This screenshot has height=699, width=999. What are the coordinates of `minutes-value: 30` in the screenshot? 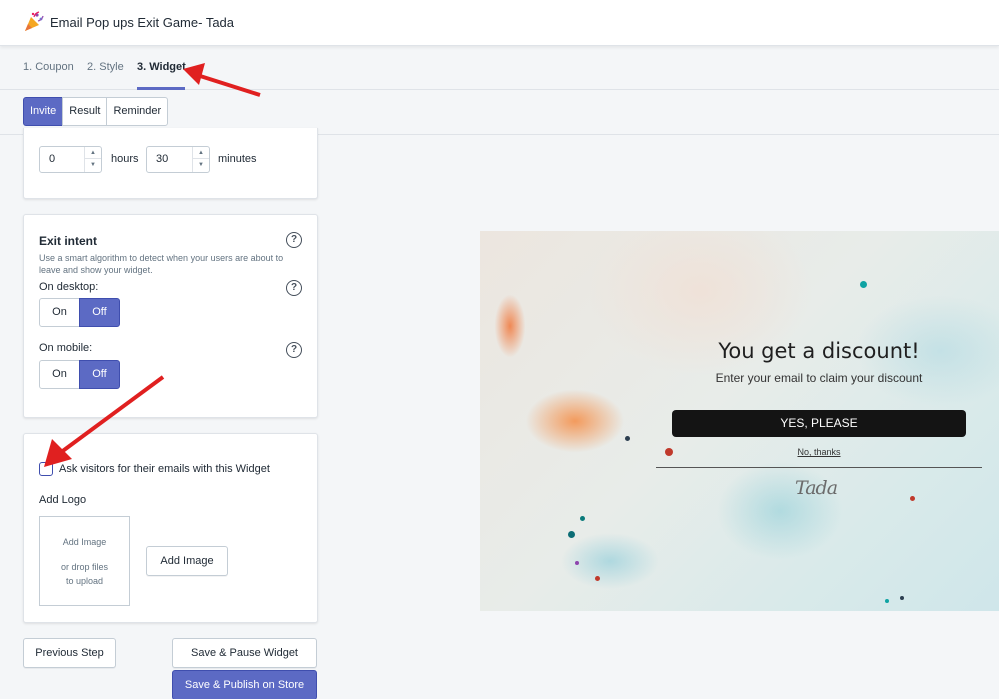 It's located at (162, 159).